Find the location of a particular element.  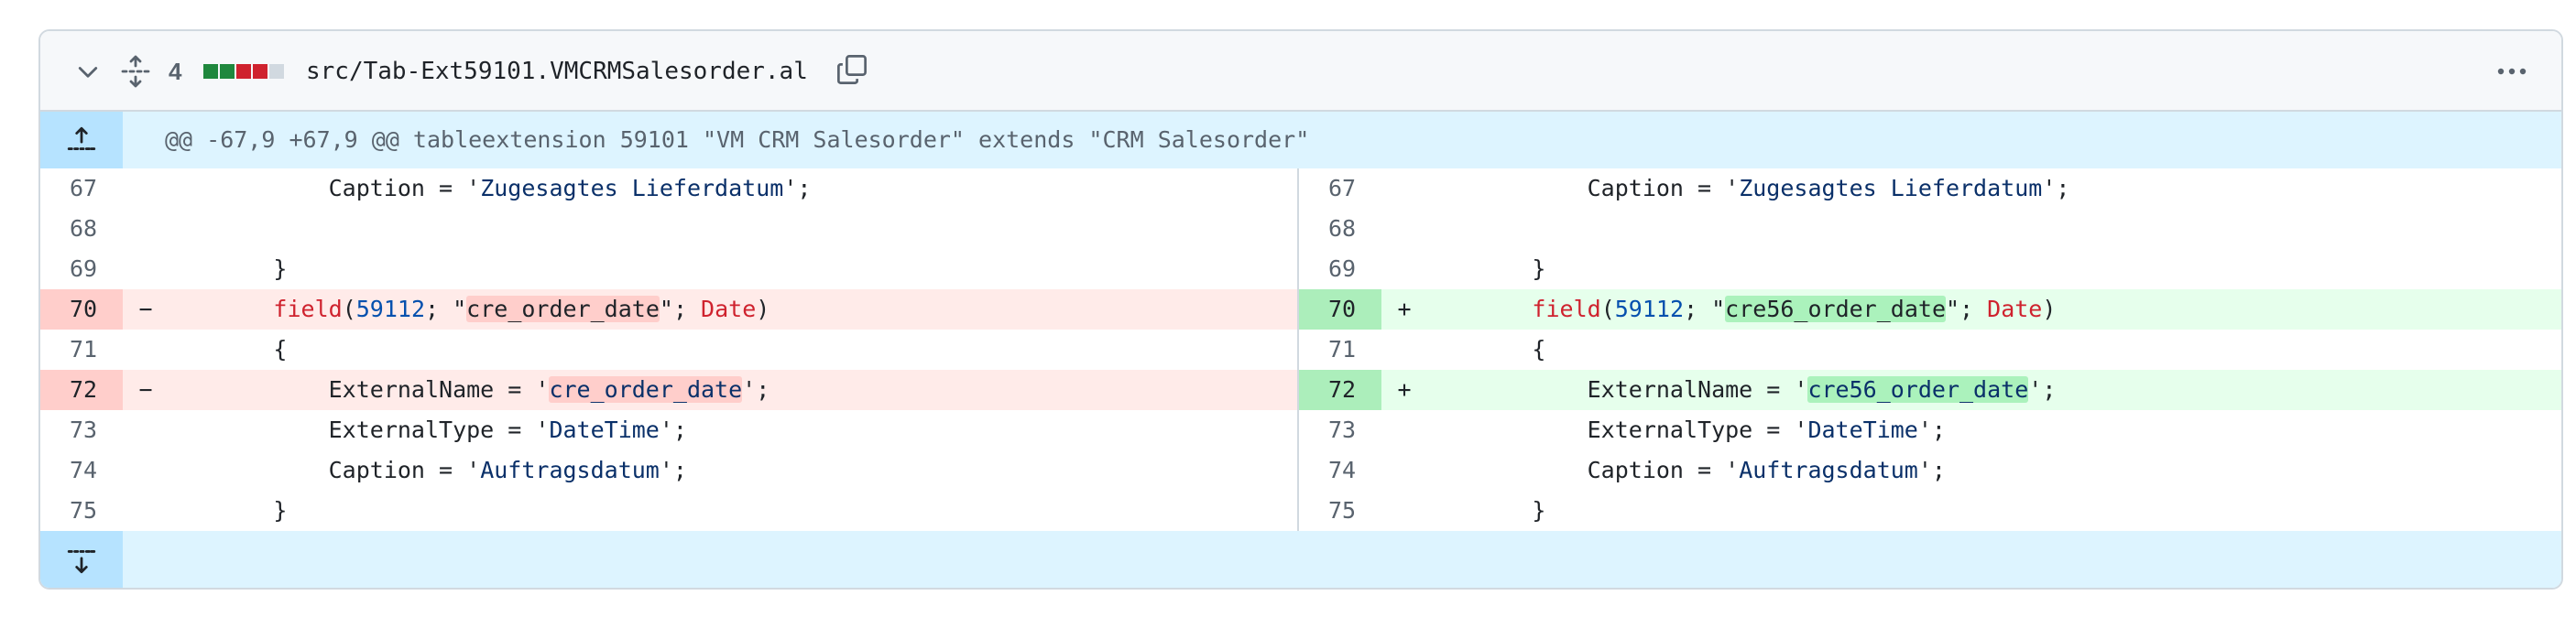

fold-up-icon is located at coordinates (82, 140).